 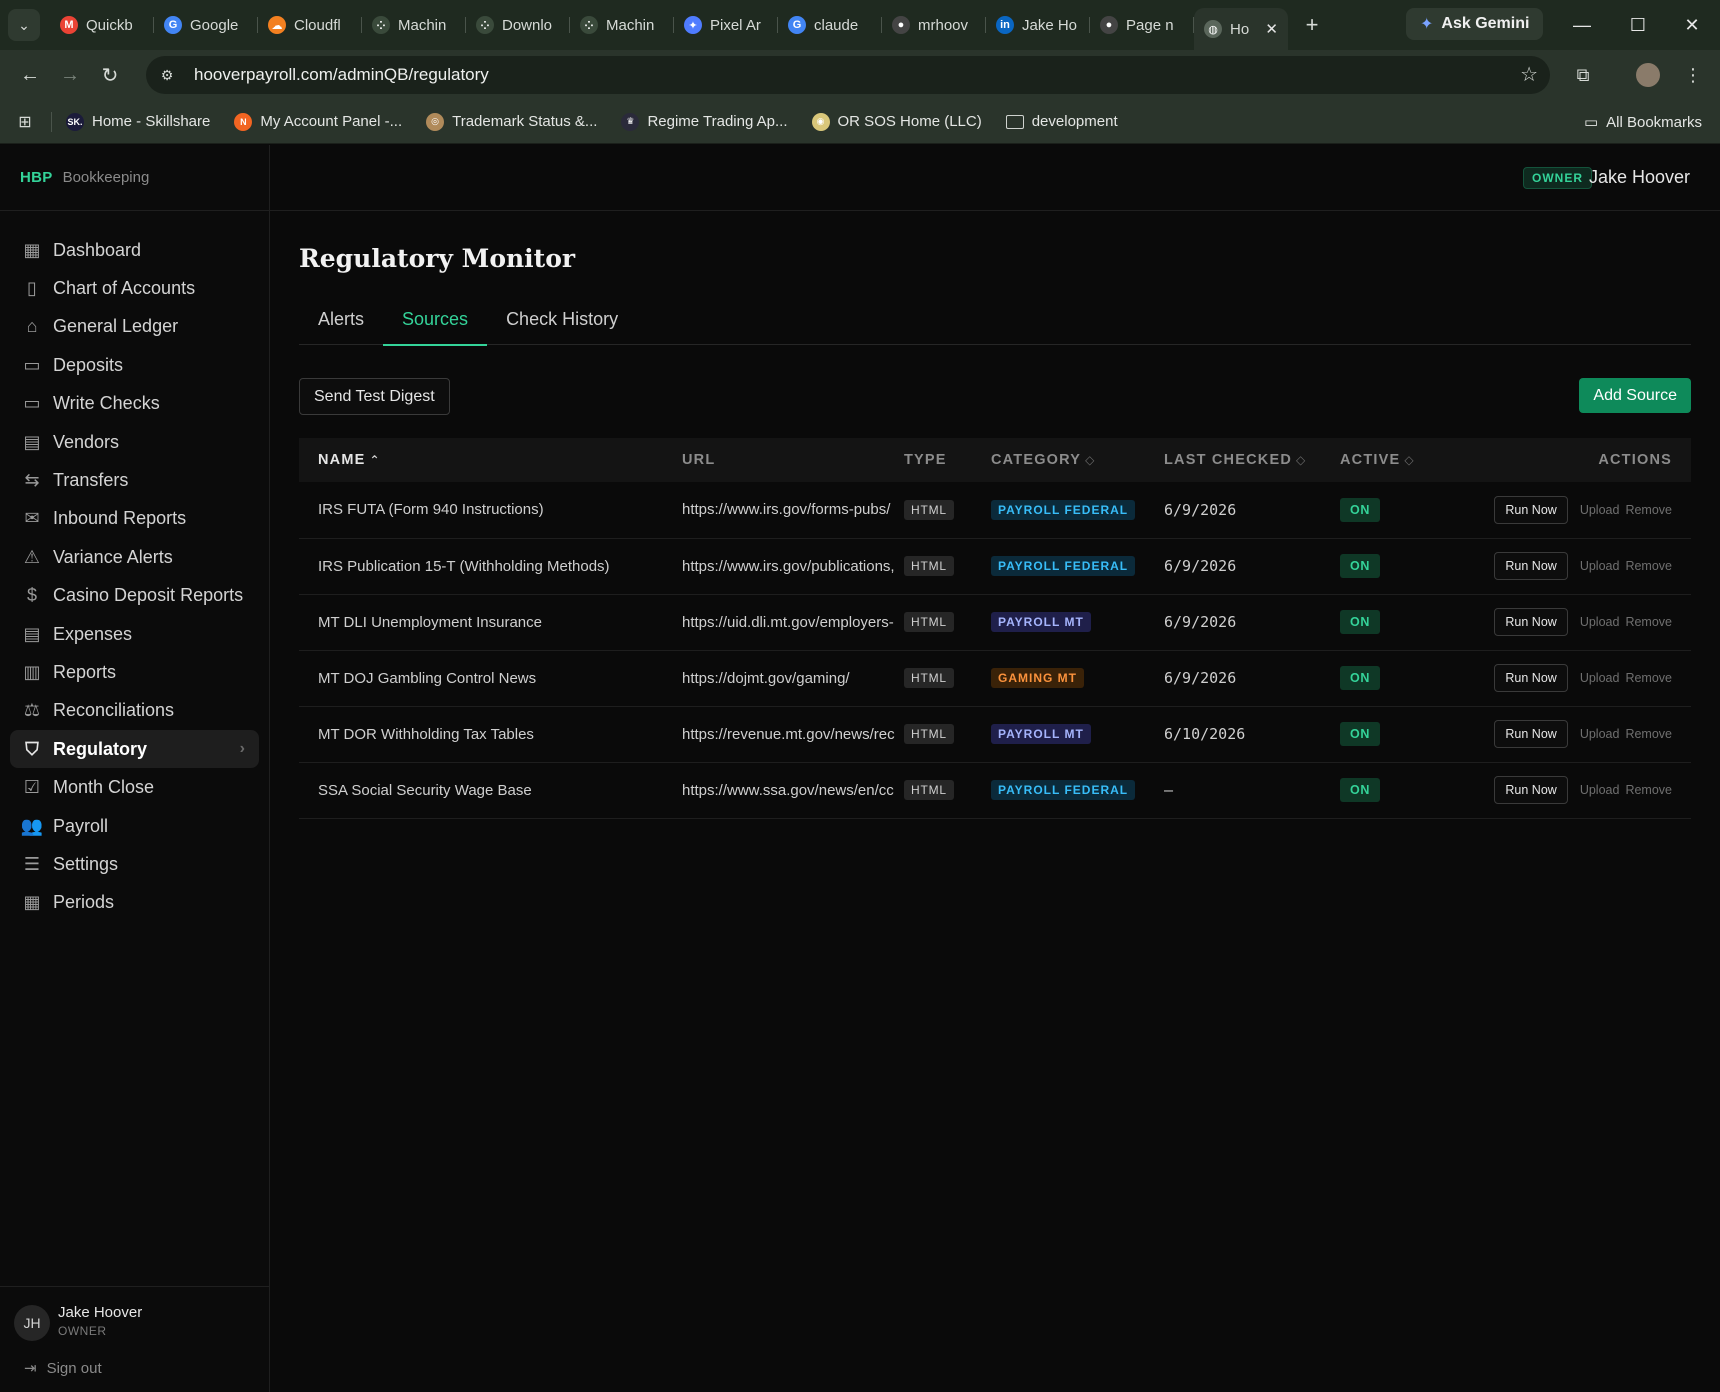 What do you see at coordinates (1142, 25) in the screenshot?
I see `browser-tab: ● Page n` at bounding box center [1142, 25].